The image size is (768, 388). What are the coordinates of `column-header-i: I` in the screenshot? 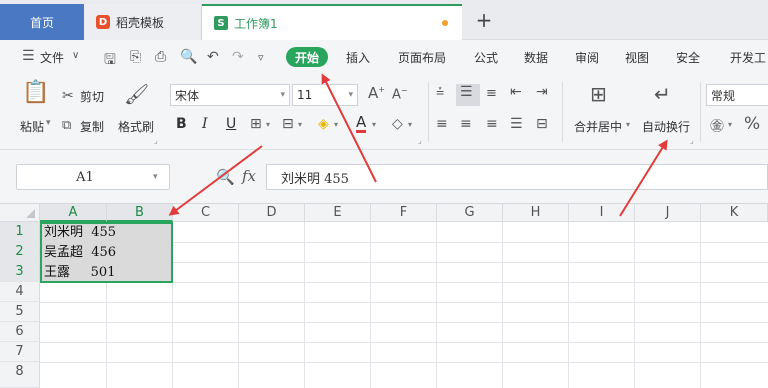 It's located at (602, 213).